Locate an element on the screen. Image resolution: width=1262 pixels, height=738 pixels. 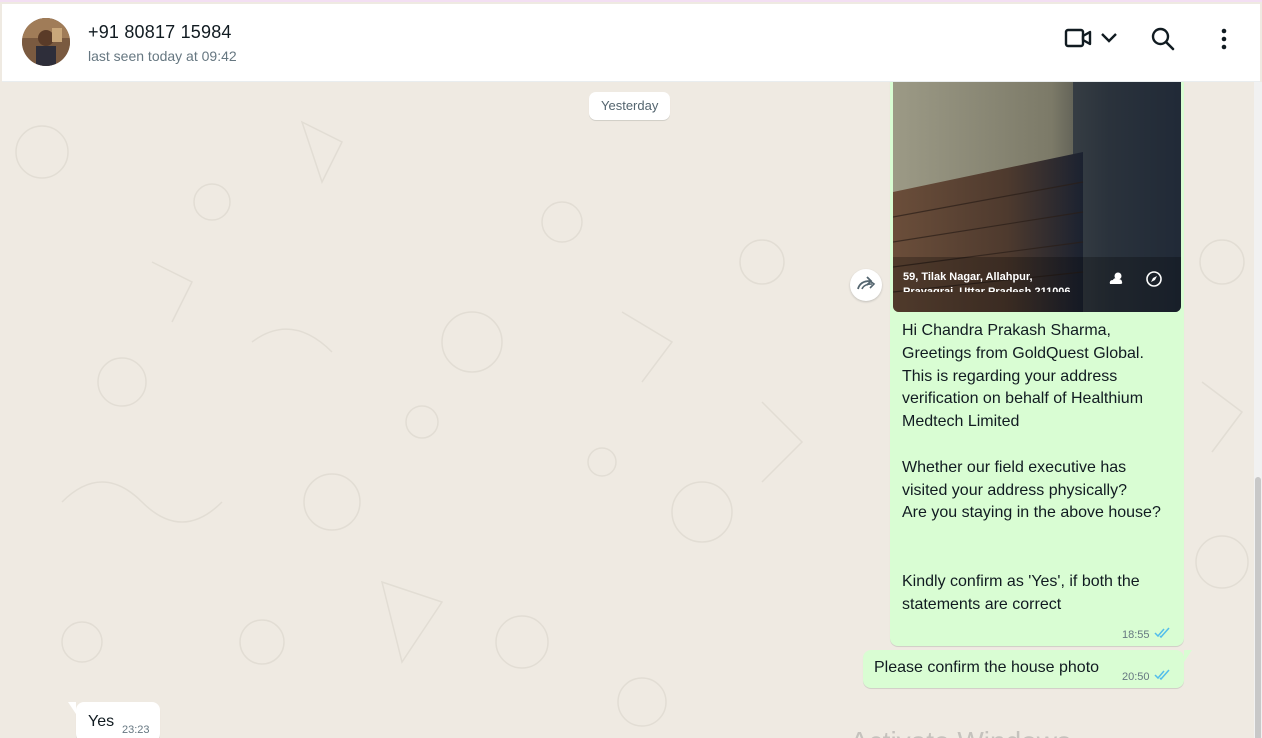
message-time: 23:23 is located at coordinates (136, 730).